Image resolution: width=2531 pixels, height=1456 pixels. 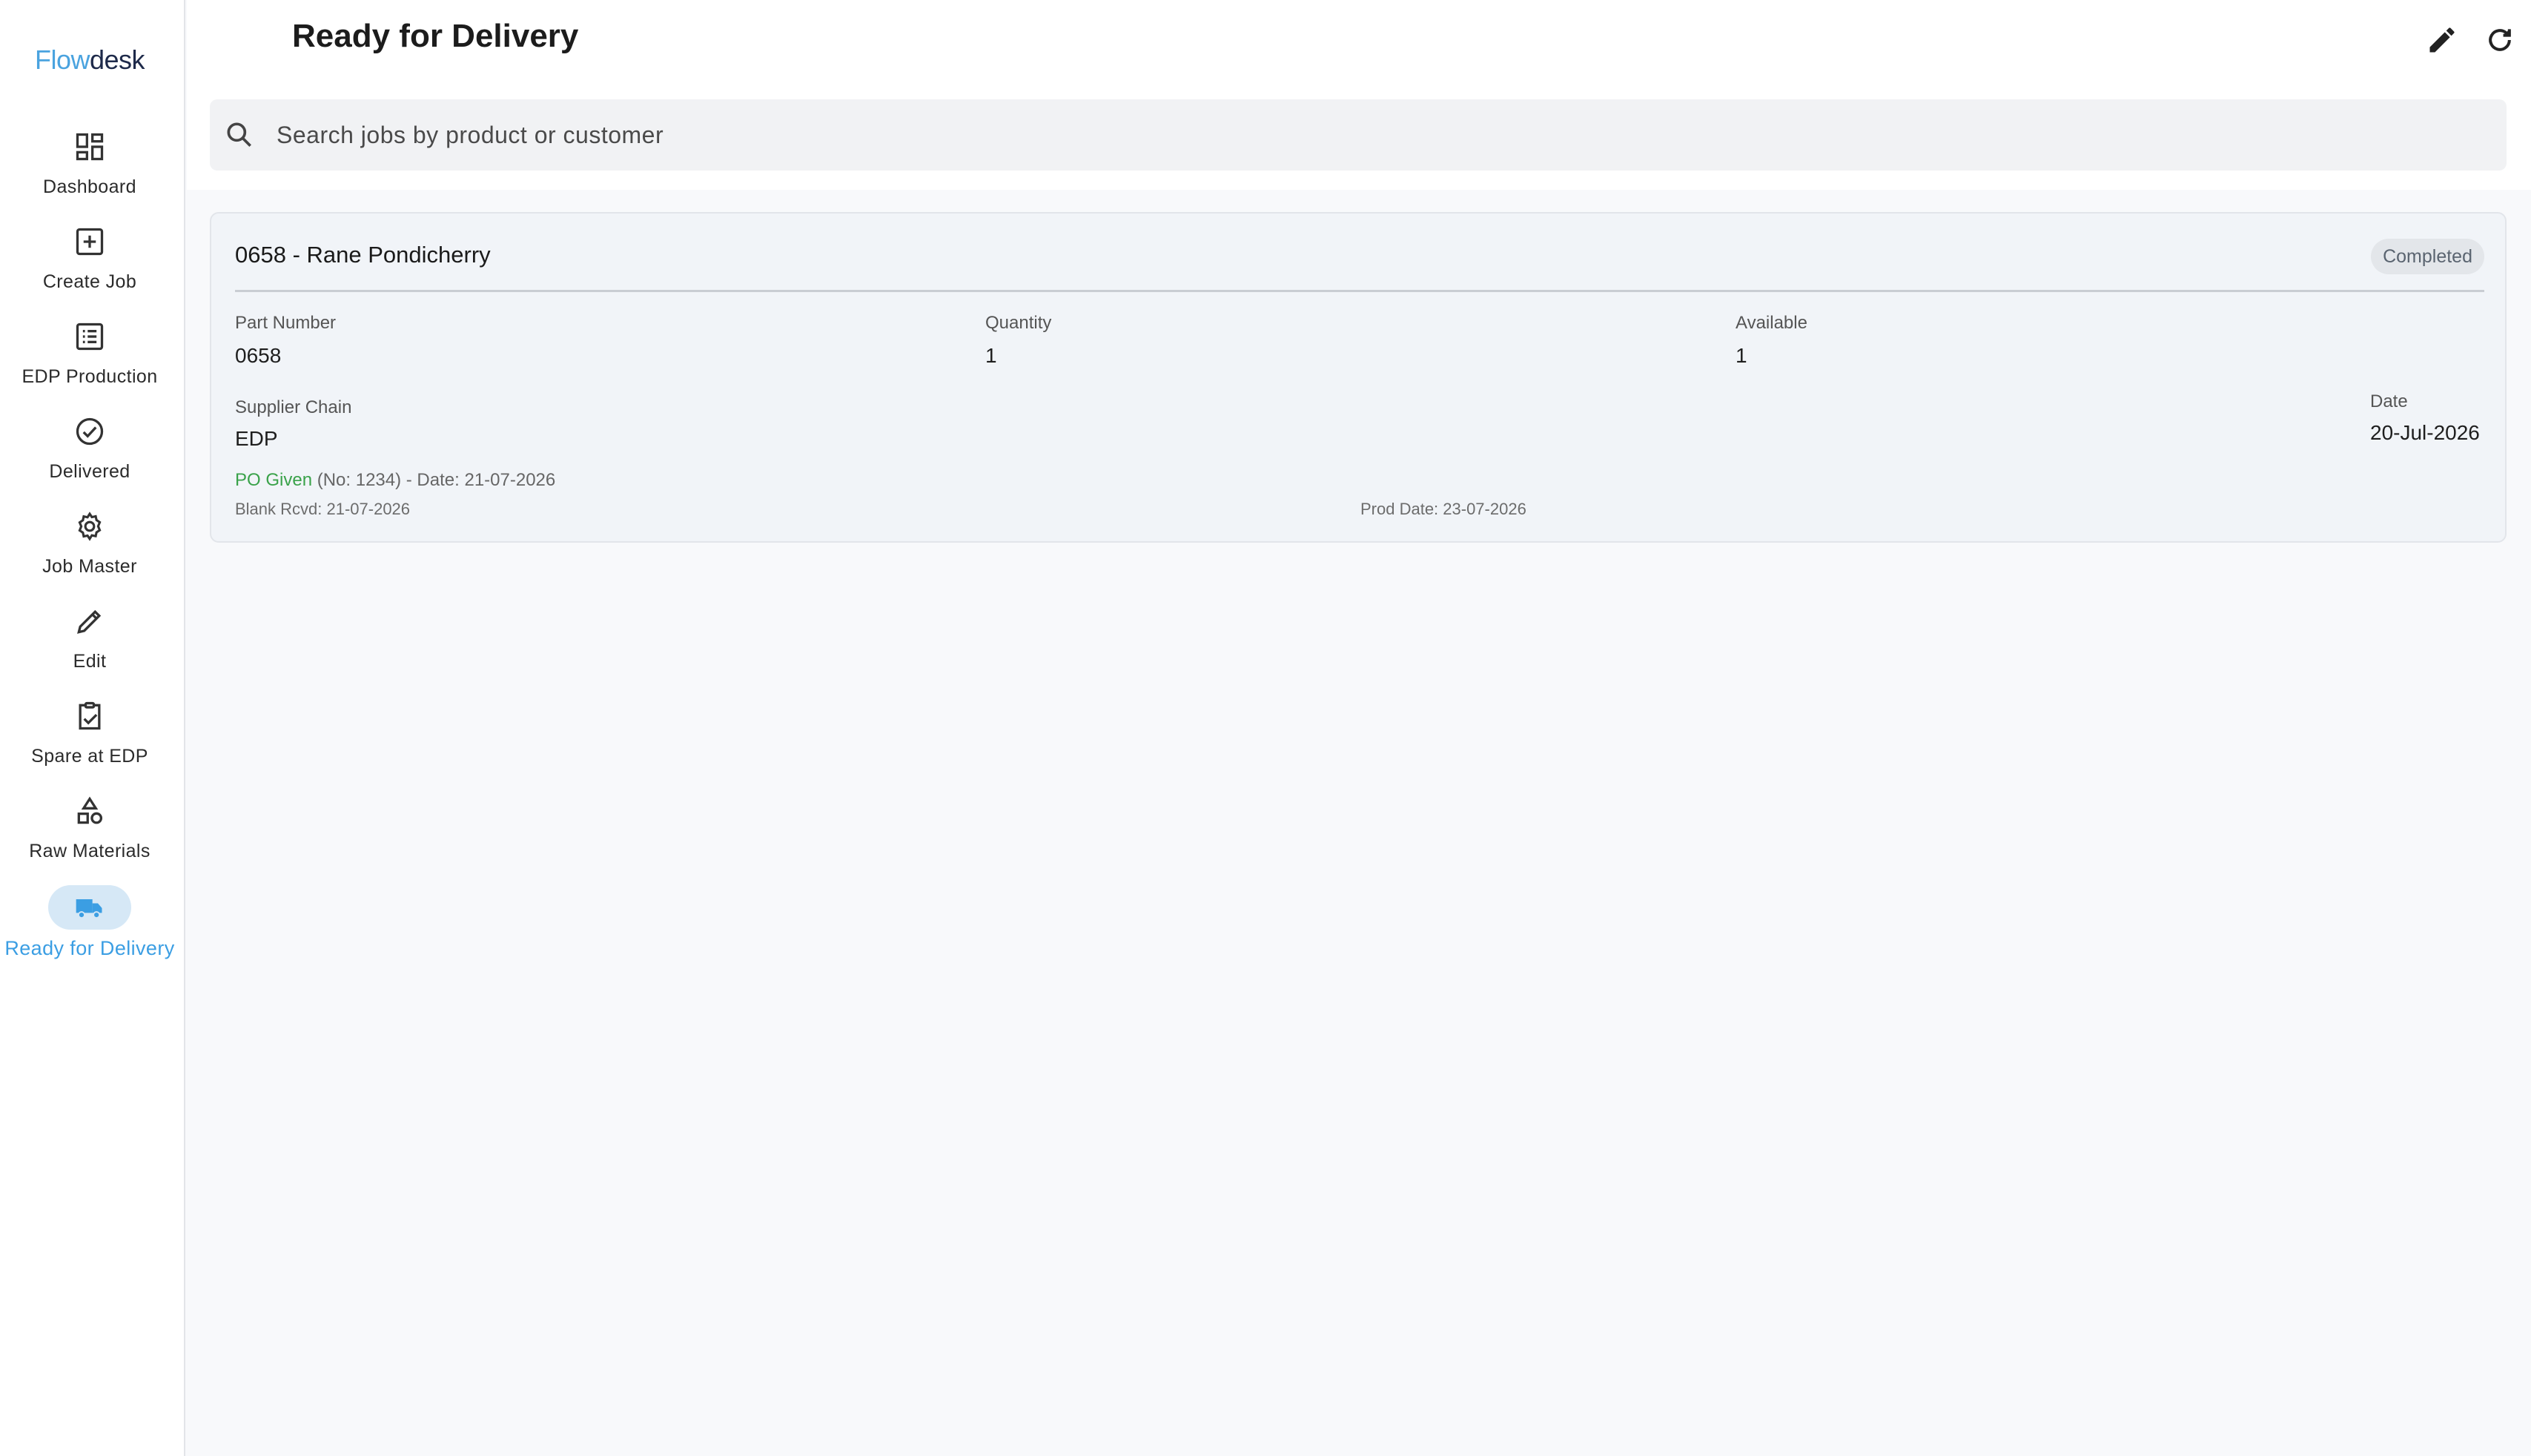 What do you see at coordinates (90, 948) in the screenshot?
I see `sidebar-item-label: Ready for Delivery` at bounding box center [90, 948].